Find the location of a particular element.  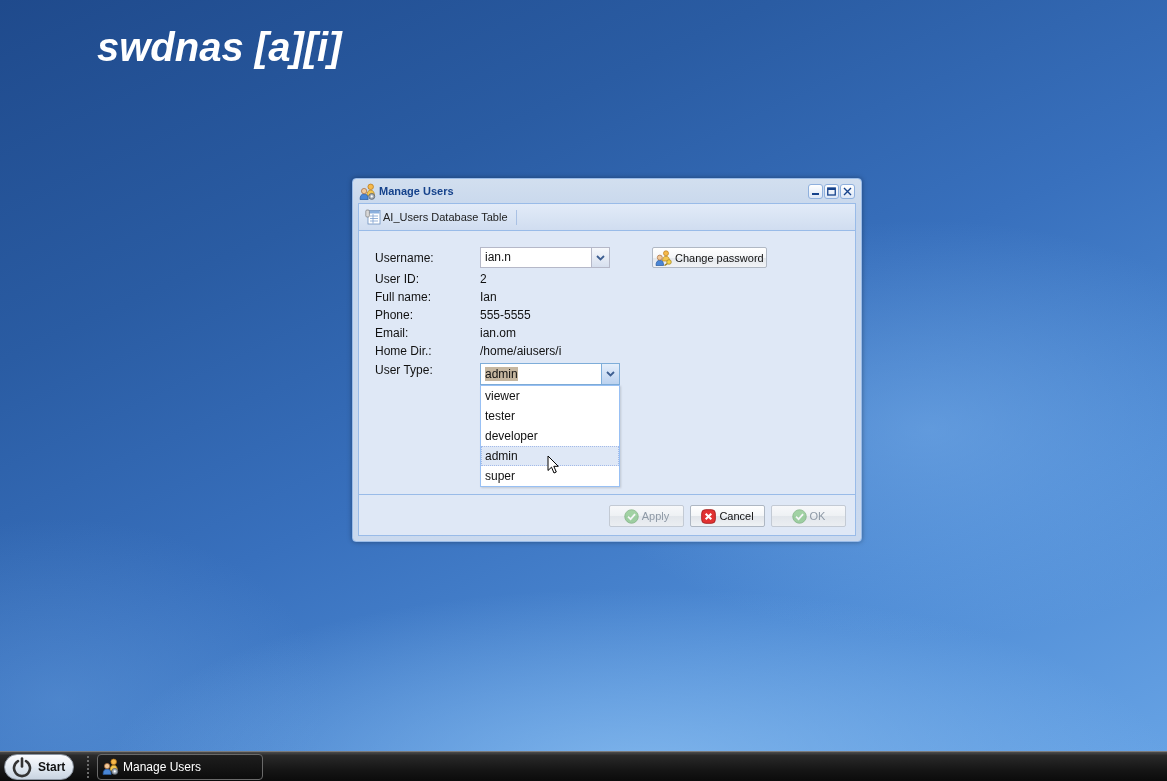

start-button: Start is located at coordinates (39, 766).